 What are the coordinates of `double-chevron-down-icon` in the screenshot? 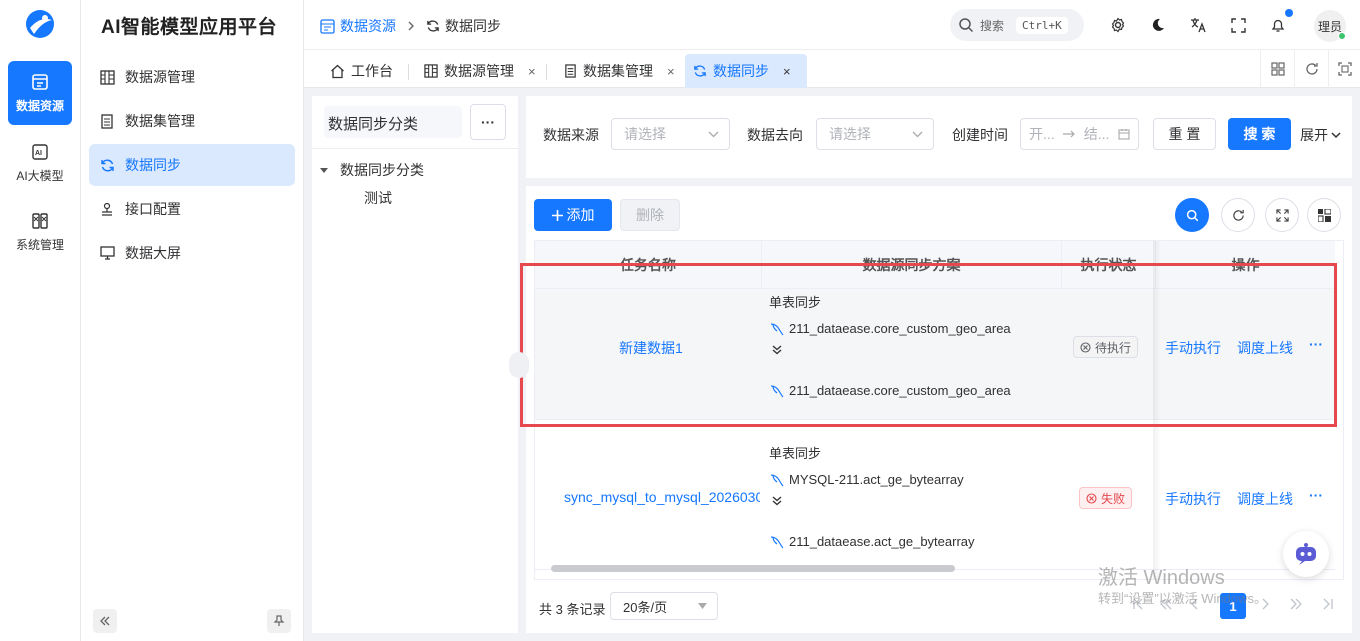 It's located at (777, 501).